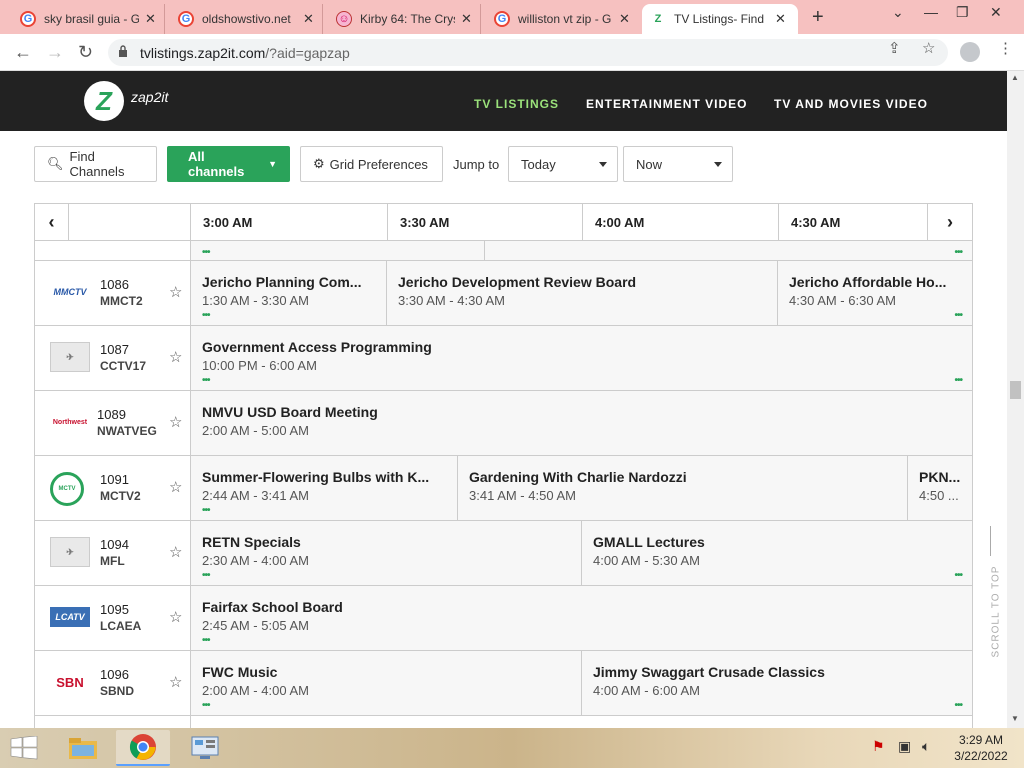 The height and width of the screenshot is (768, 1024). What do you see at coordinates (404, 19) in the screenshot?
I see `browser-tab: ☺ Kirby 64: The Crys ✕` at bounding box center [404, 19].